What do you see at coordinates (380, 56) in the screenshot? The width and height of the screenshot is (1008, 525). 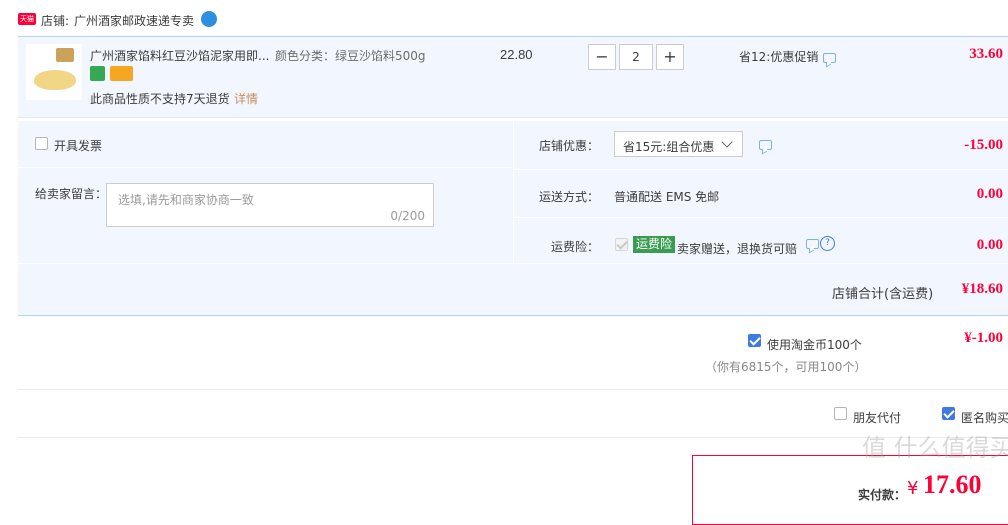 I see `sku-value: 绿豆沙馅料500g` at bounding box center [380, 56].